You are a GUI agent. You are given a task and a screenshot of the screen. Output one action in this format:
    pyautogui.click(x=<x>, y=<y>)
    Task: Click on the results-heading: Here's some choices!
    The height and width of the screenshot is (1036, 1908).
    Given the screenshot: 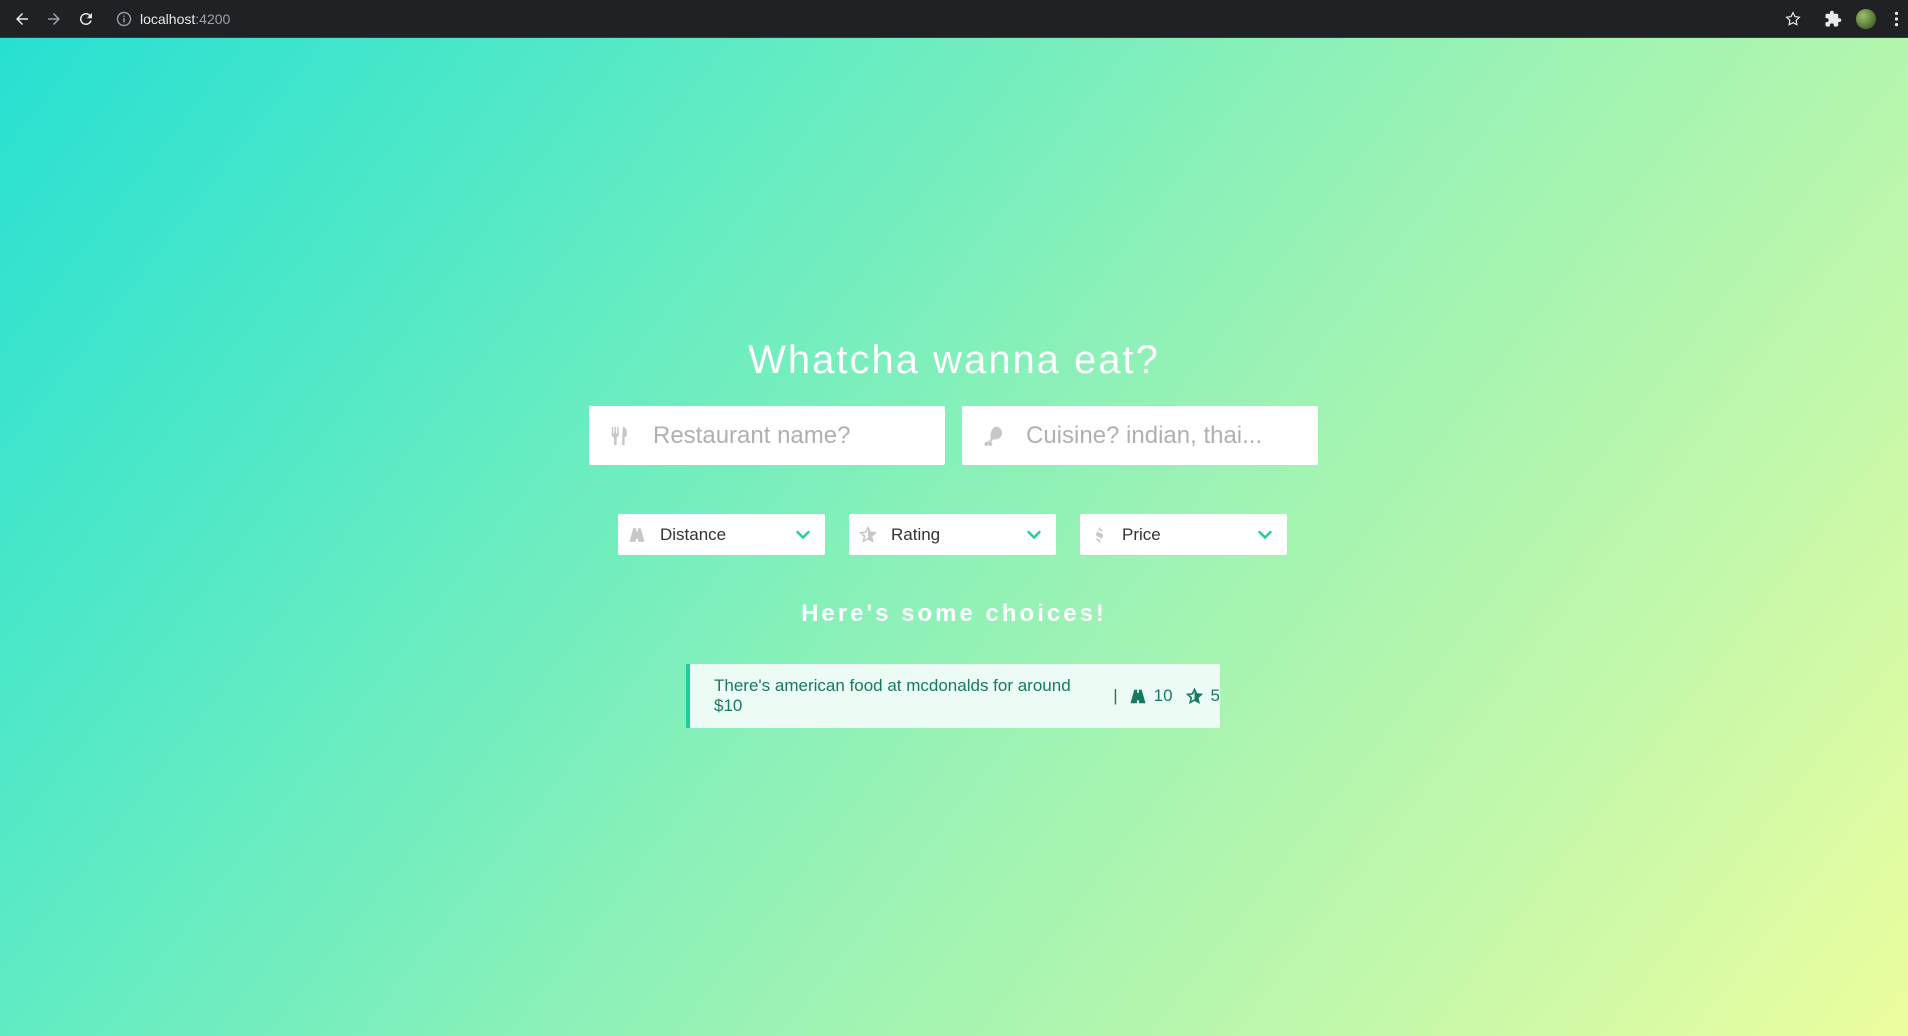 What is the action you would take?
    pyautogui.click(x=954, y=613)
    